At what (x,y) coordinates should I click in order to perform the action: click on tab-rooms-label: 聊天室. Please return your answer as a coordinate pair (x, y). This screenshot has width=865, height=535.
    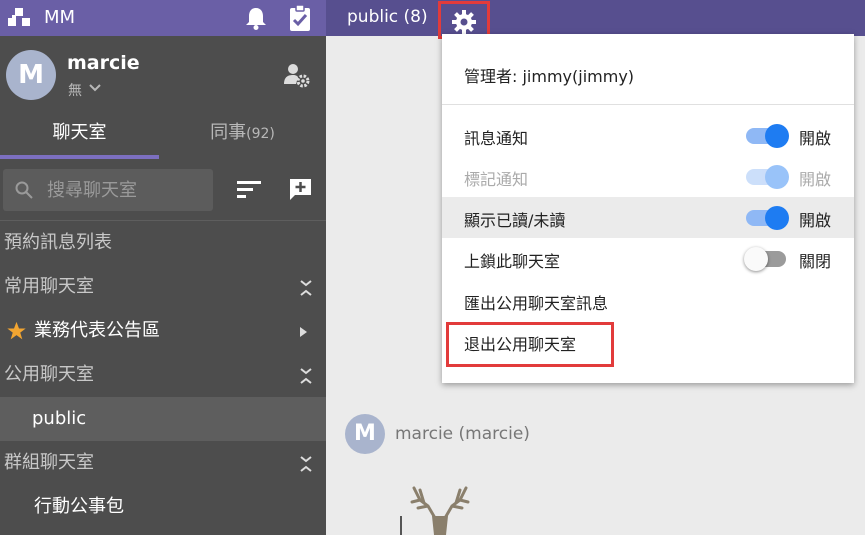
    Looking at the image, I should click on (79, 132).